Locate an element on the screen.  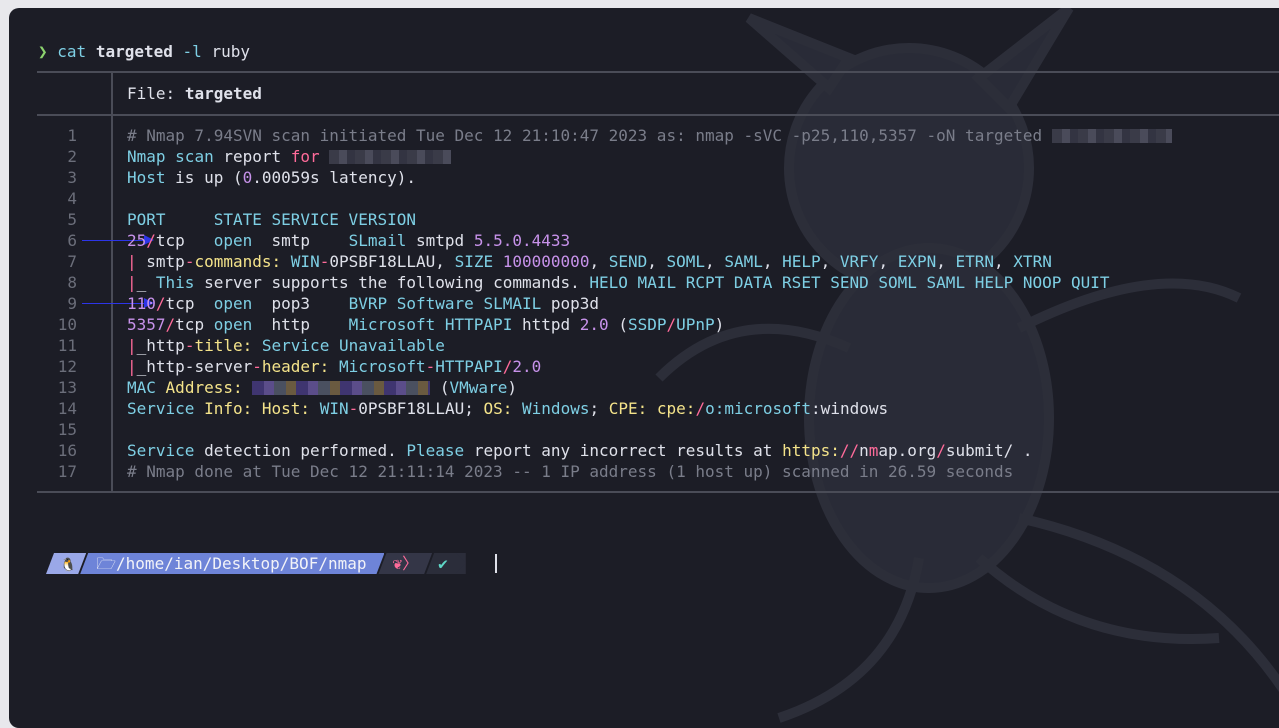
file-header: File: targeted is located at coordinates (194, 94).